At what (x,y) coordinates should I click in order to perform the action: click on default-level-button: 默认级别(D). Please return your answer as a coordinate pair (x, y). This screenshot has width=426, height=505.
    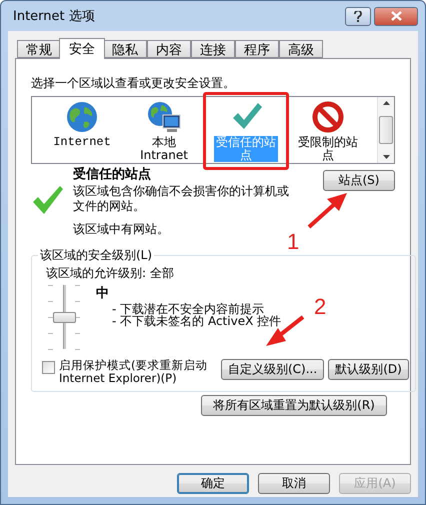
    Looking at the image, I should click on (368, 369).